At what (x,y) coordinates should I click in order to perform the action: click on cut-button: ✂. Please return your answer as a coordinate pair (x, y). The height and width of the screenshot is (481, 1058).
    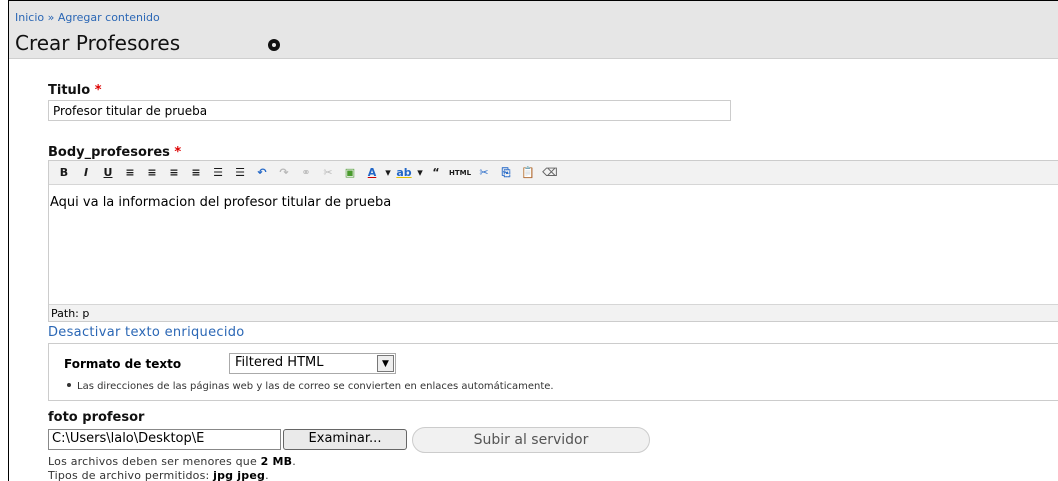
    Looking at the image, I should click on (484, 173).